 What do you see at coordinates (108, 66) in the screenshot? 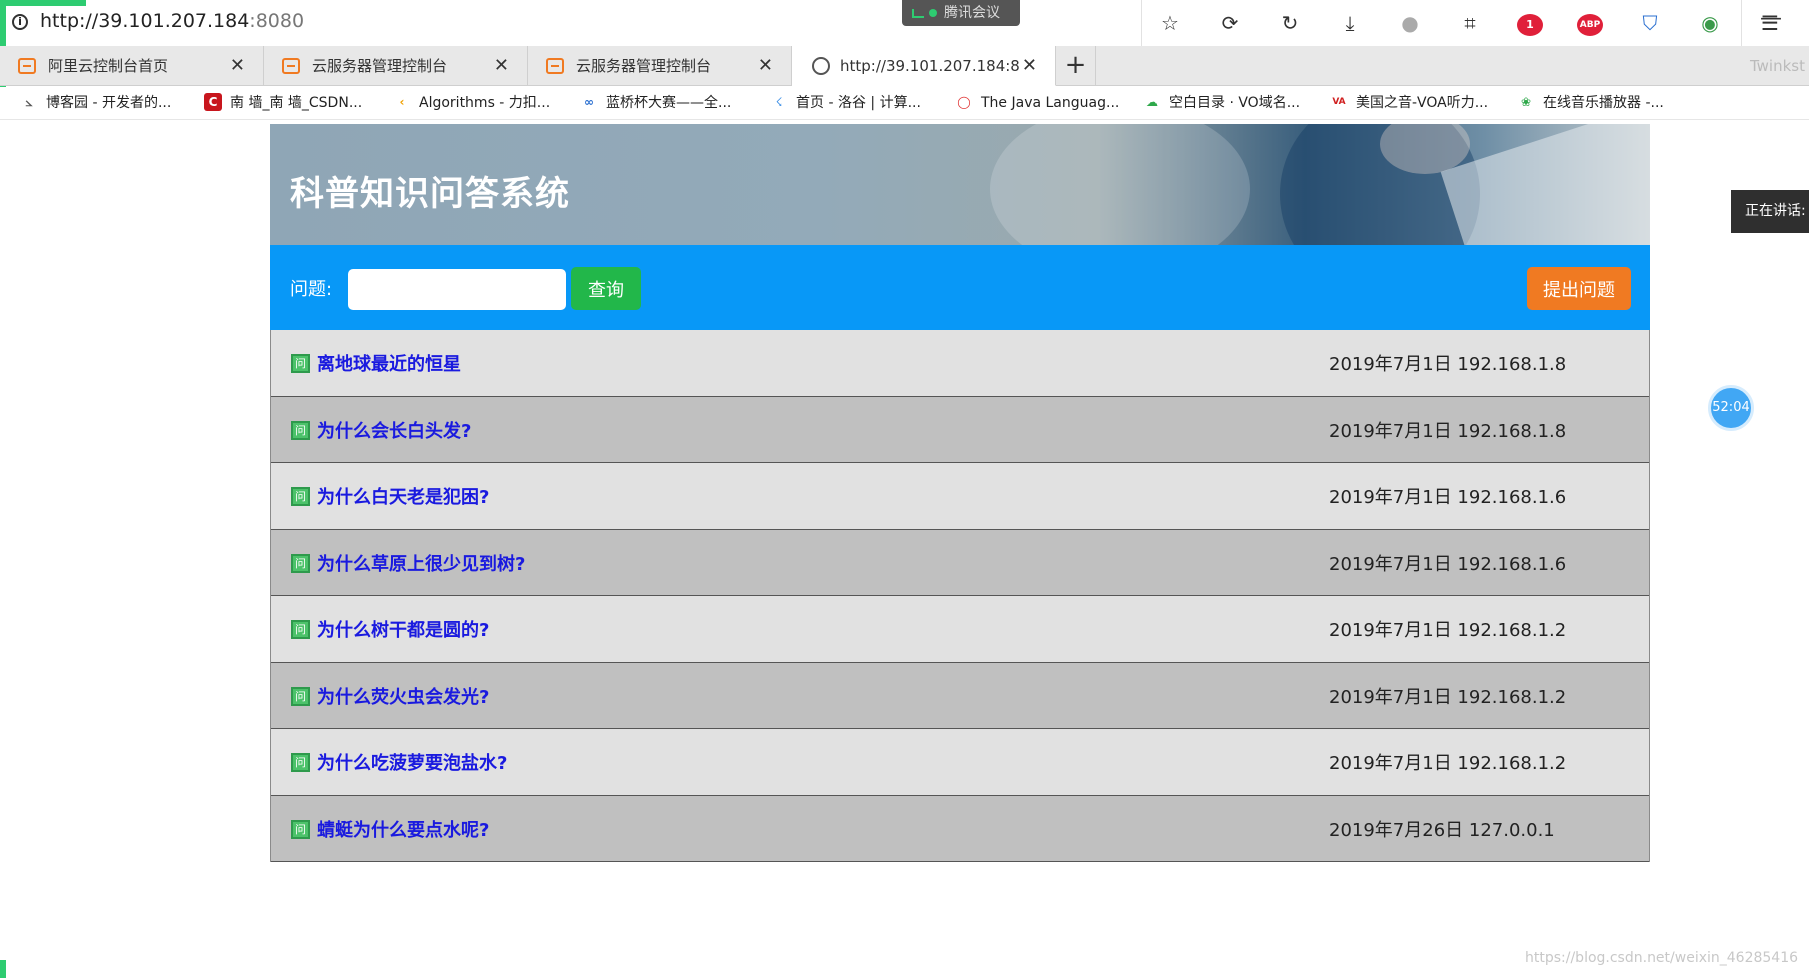
I see `tab-label: 阿里云控制台首页` at bounding box center [108, 66].